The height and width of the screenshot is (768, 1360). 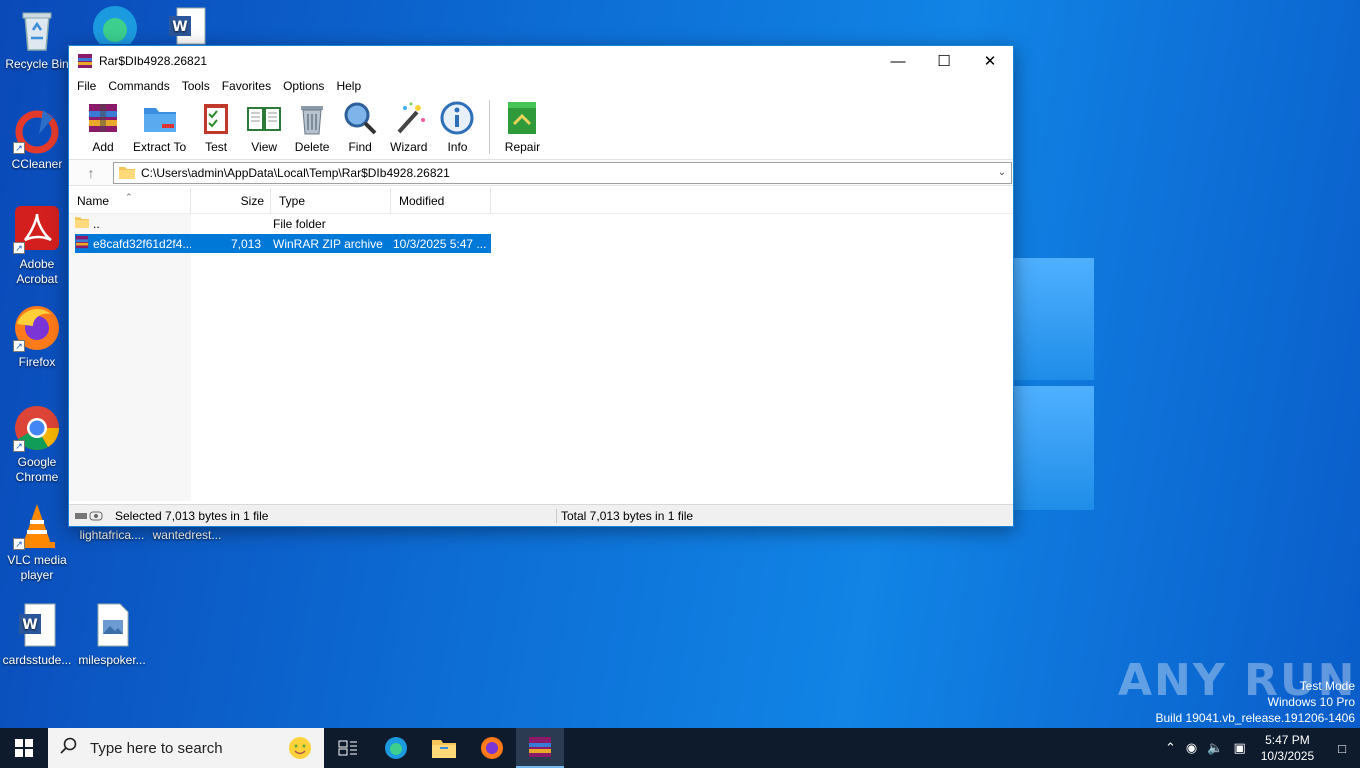 I want to click on file-explorer-icon, so click(x=444, y=749).